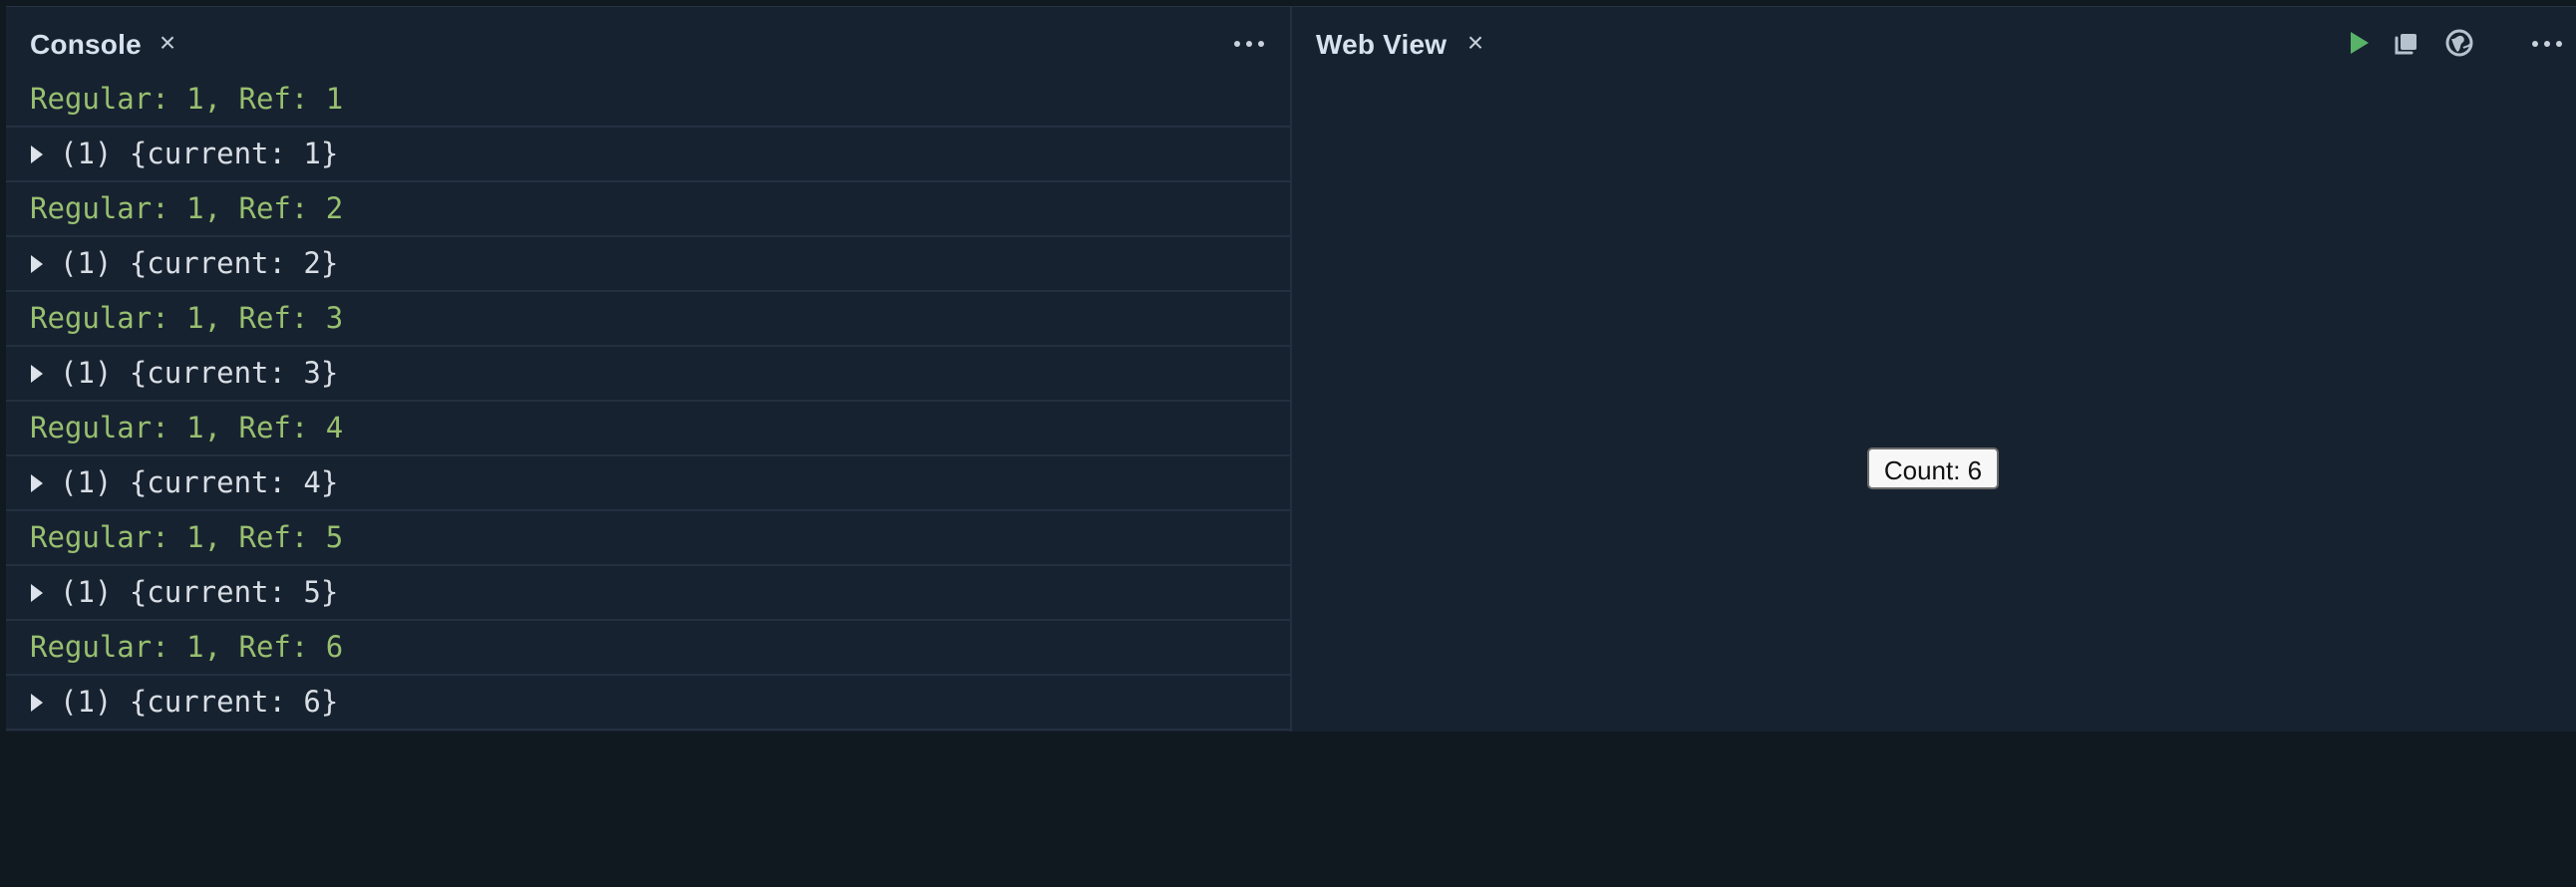 Image resolution: width=2576 pixels, height=887 pixels. What do you see at coordinates (86, 45) in the screenshot?
I see `console-tab-title: Console` at bounding box center [86, 45].